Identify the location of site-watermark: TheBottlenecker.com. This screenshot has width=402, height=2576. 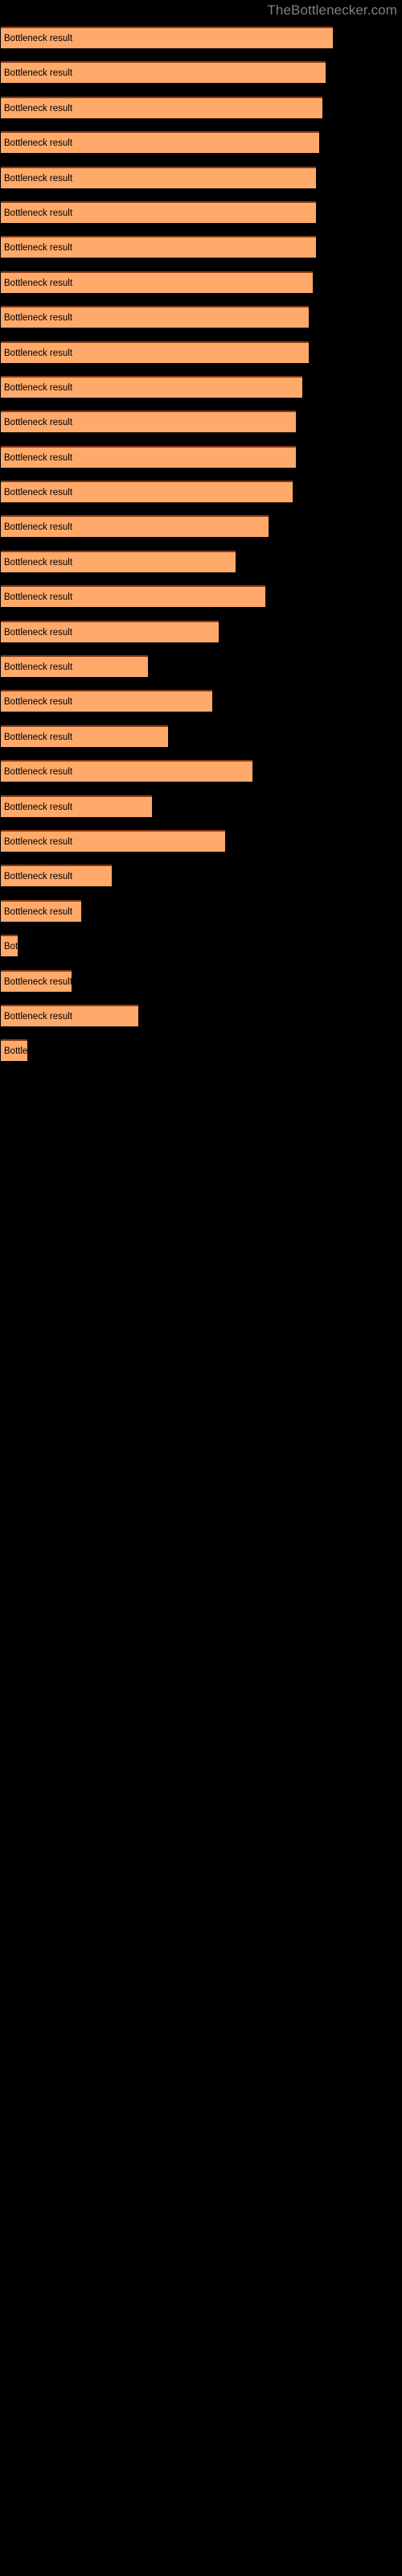
(332, 10).